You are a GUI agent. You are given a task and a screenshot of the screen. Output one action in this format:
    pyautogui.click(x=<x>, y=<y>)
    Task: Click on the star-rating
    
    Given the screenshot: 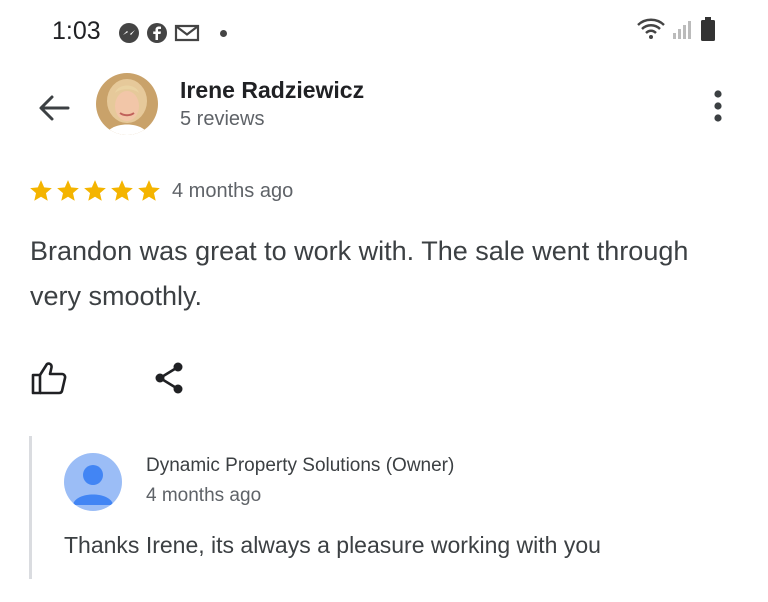 What is the action you would take?
    pyautogui.click(x=95, y=191)
    